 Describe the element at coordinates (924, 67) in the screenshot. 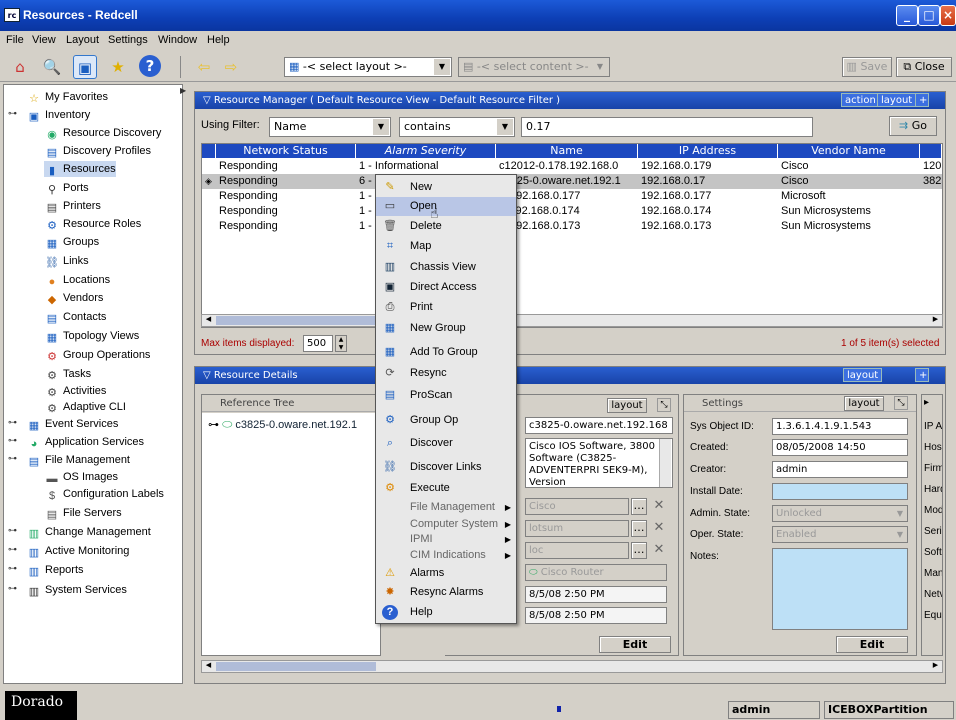

I see `close-button: ⧉ Close` at that location.